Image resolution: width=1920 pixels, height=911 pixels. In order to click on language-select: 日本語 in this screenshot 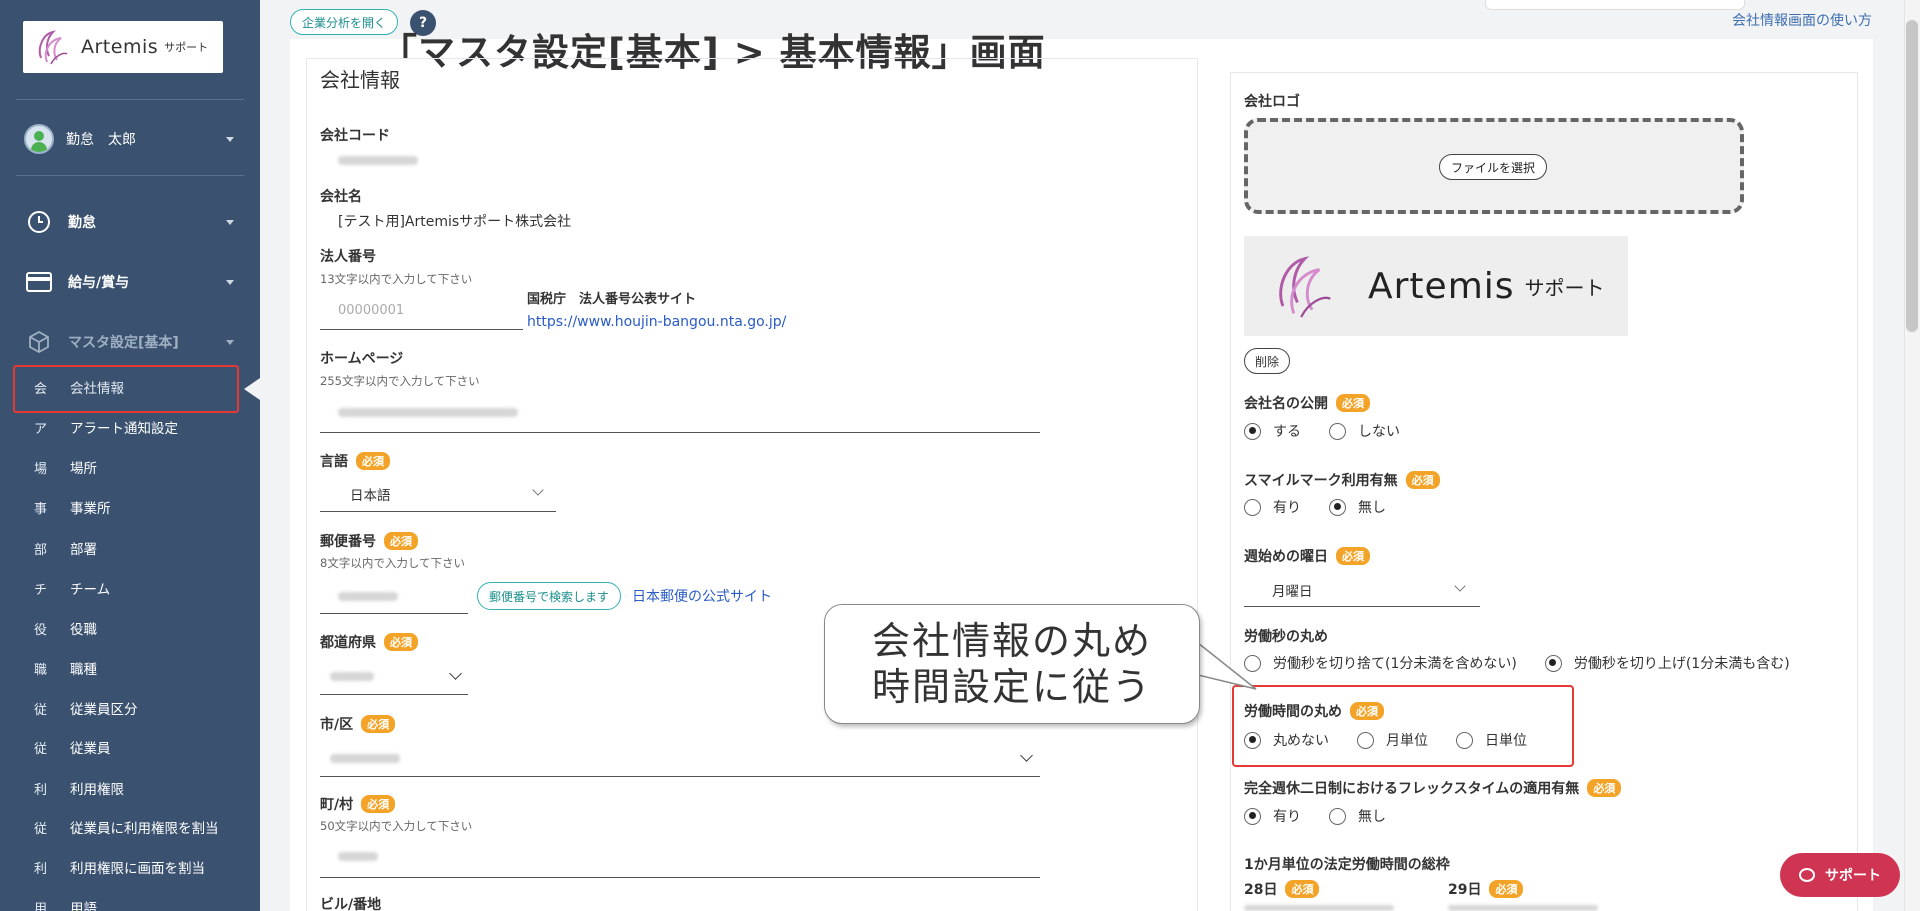, I will do `click(370, 494)`.